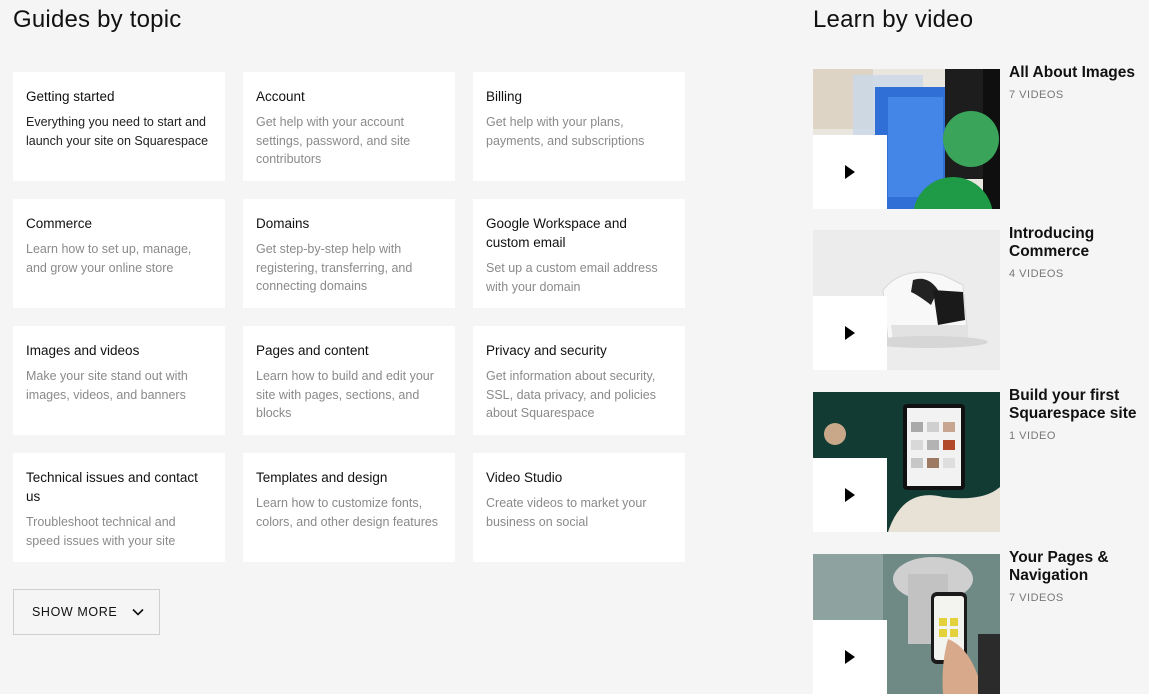 This screenshot has width=1149, height=694. I want to click on guide-card-title: Pages and content, so click(312, 350).